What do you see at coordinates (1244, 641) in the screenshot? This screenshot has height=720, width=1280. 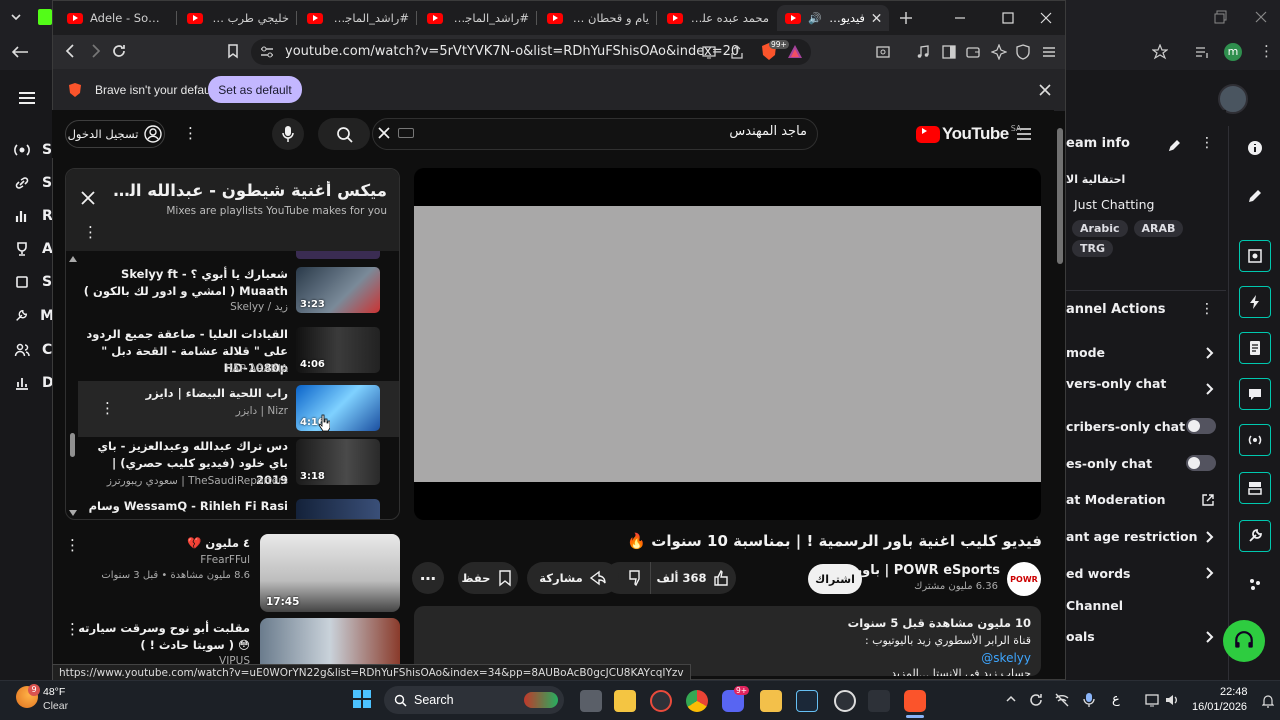 I see `headset-support-button` at bounding box center [1244, 641].